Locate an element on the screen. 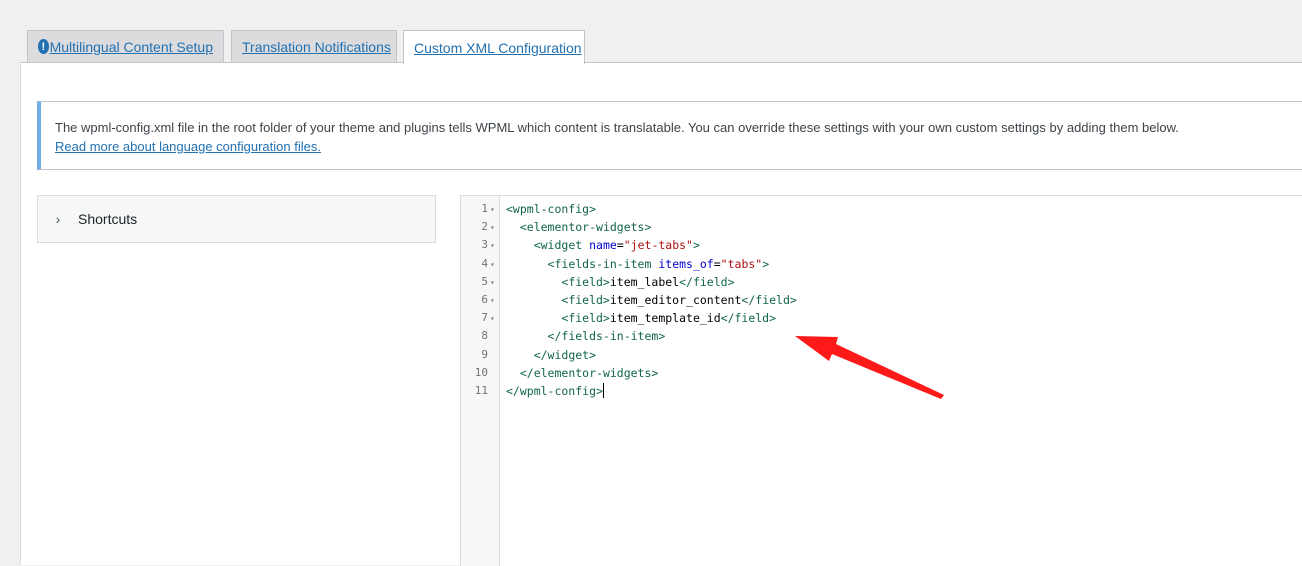 The height and width of the screenshot is (566, 1302). code-line: <widget name="jet-tabs"> is located at coordinates (603, 245).